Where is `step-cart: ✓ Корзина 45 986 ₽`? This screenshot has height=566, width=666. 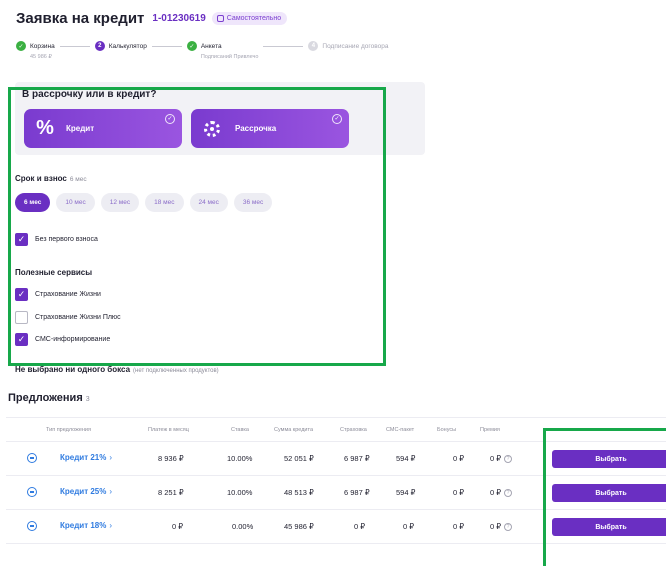 step-cart: ✓ Корзина 45 986 ₽ is located at coordinates (35, 50).